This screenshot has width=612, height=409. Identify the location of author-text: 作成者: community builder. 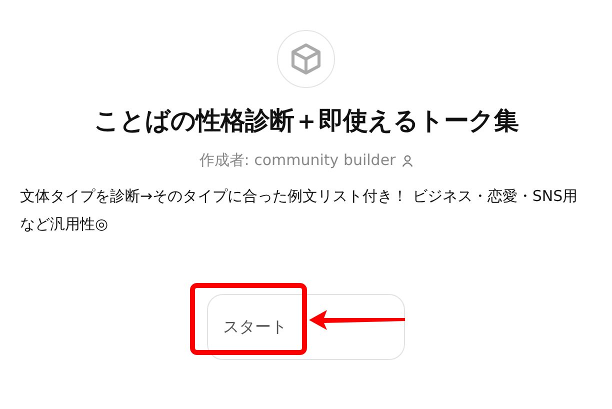
(297, 160).